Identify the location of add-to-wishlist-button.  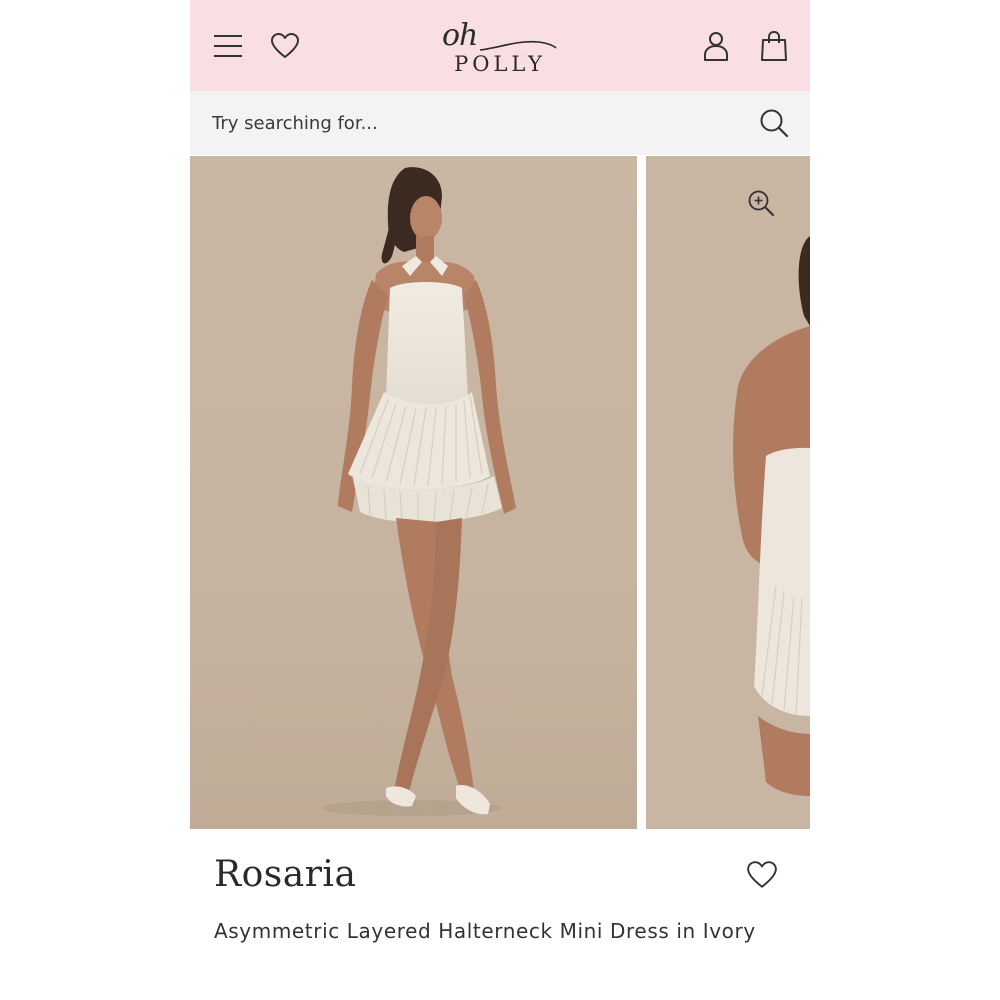
(763, 877).